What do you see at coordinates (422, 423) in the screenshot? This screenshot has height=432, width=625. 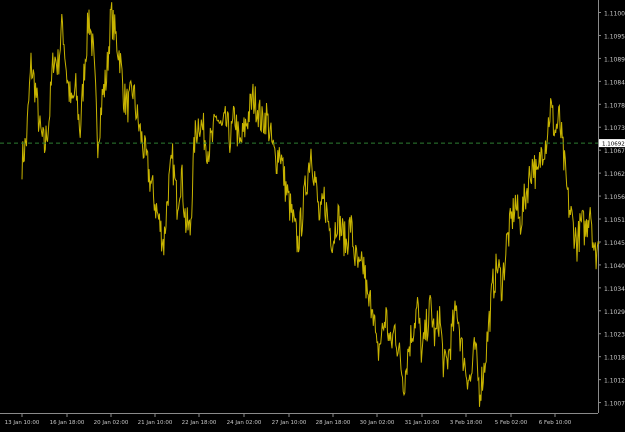 I see `x-tick-label: 31 Jan 10:00` at bounding box center [422, 423].